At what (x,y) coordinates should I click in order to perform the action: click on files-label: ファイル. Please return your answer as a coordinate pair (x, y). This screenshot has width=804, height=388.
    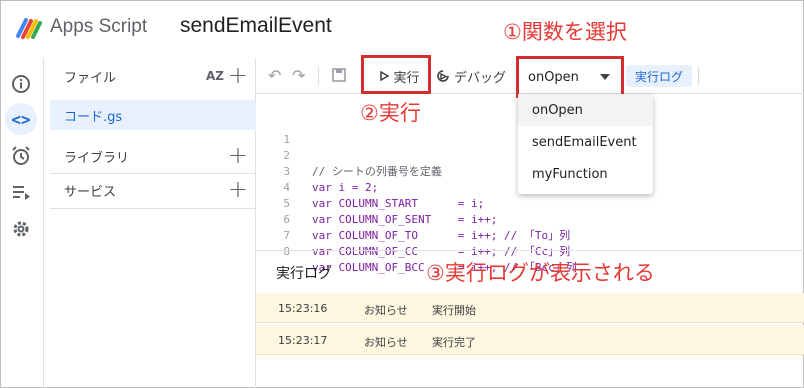
    Looking at the image, I should click on (90, 78).